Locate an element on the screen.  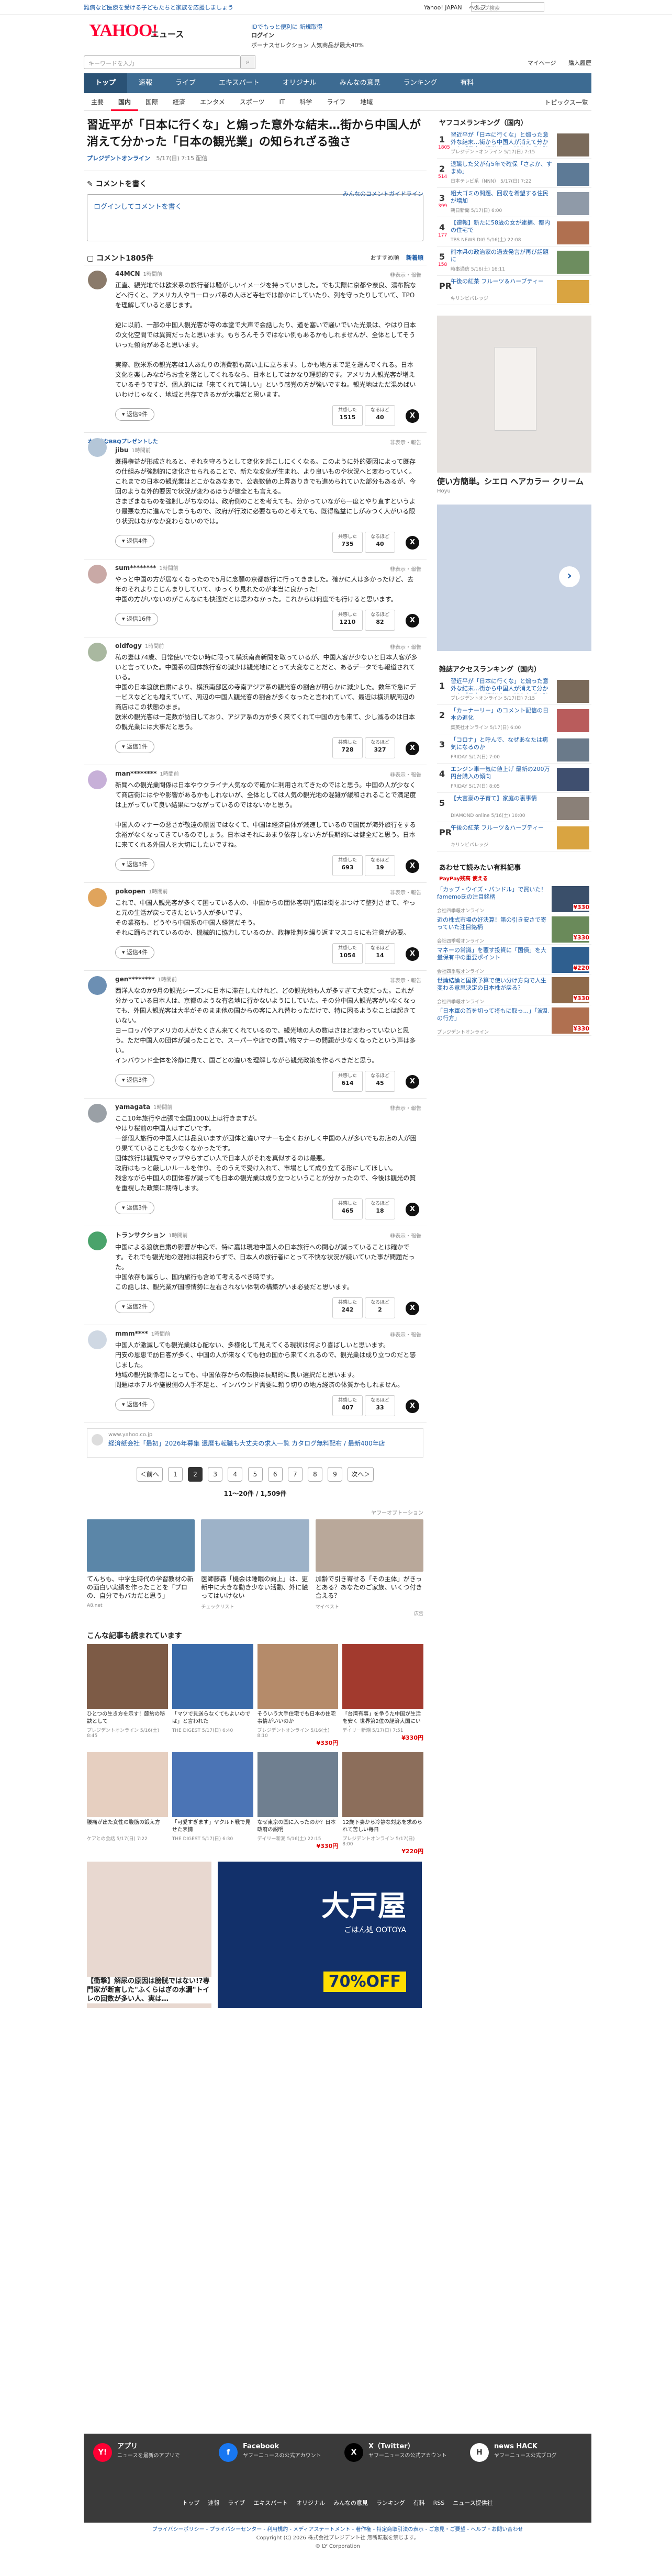
footer-link: RSS is located at coordinates (439, 2503).